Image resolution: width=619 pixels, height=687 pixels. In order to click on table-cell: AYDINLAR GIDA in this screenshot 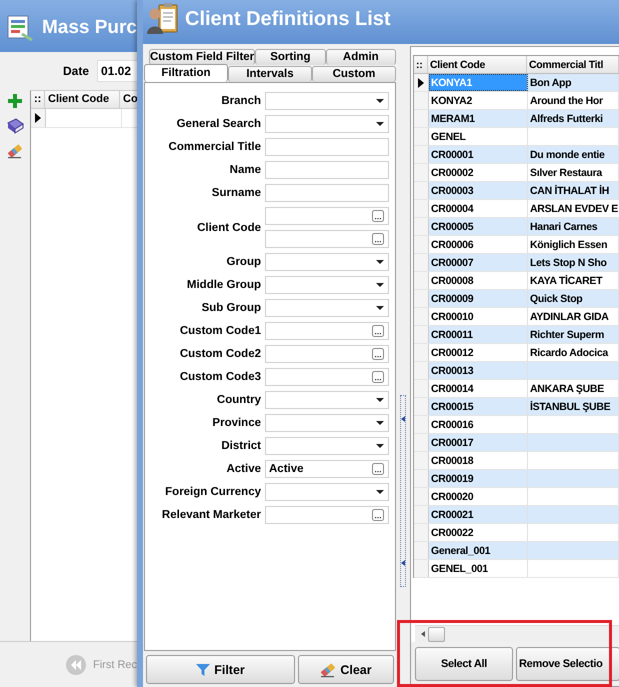, I will do `click(573, 316)`.